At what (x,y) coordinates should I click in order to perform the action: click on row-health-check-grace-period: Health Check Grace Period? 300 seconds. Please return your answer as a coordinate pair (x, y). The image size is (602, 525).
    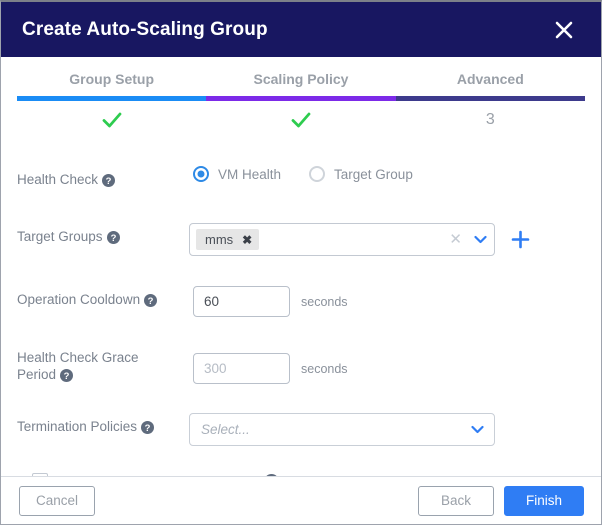
    Looking at the image, I should click on (301, 364).